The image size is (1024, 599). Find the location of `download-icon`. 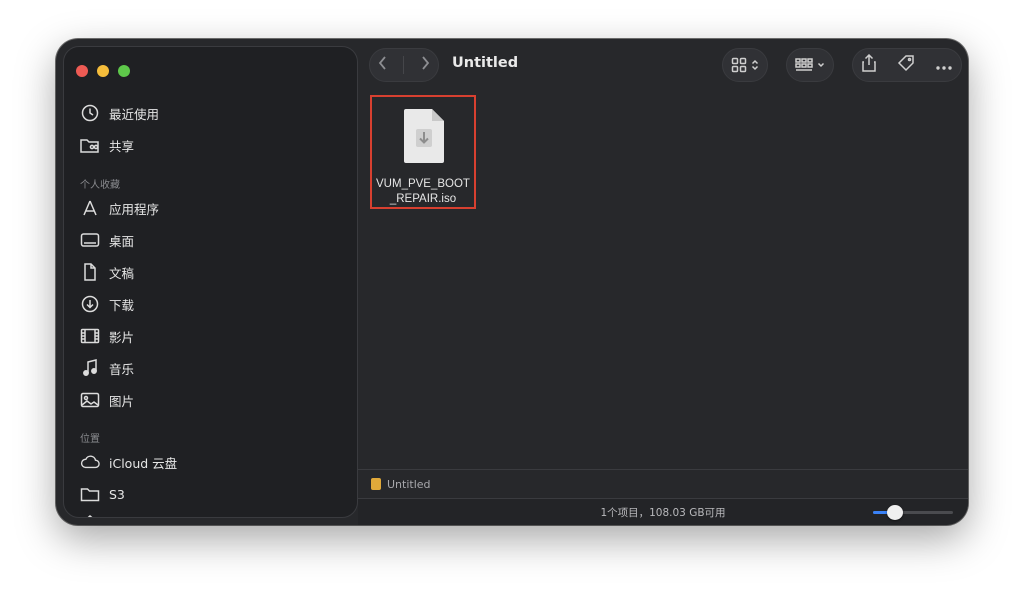

download-icon is located at coordinates (90, 304).